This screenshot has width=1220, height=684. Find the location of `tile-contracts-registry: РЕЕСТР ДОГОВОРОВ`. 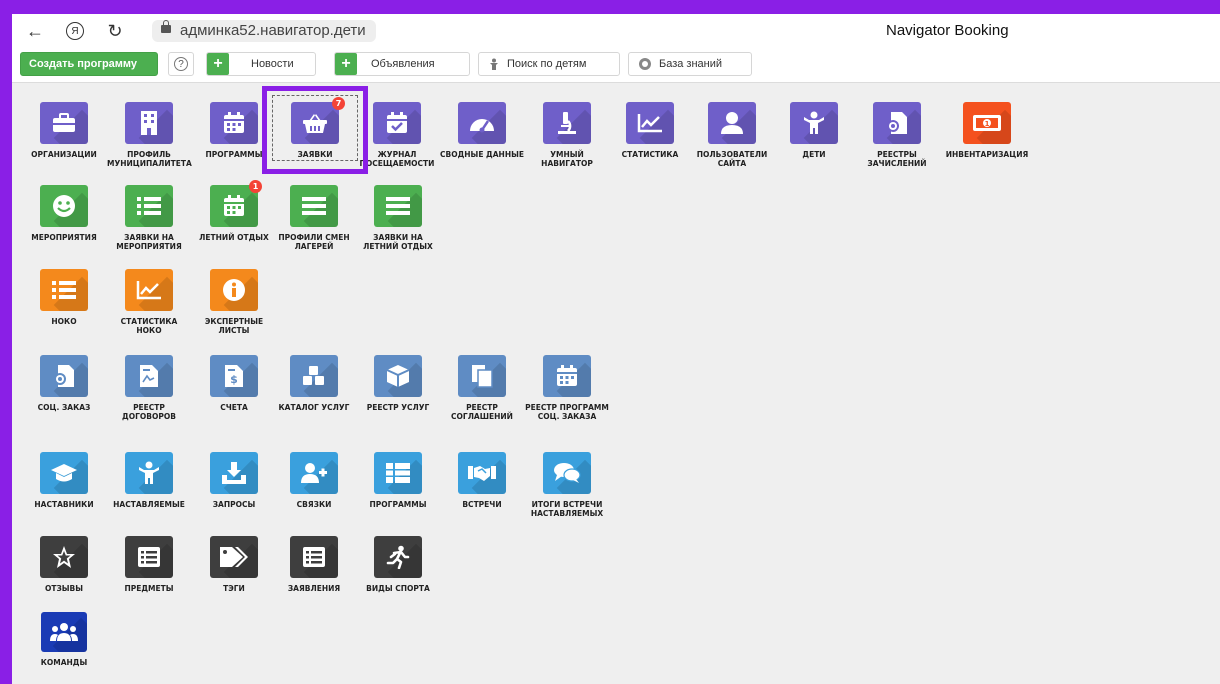

tile-contracts-registry: РЕЕСТР ДОГОВОРОВ is located at coordinates (149, 388).